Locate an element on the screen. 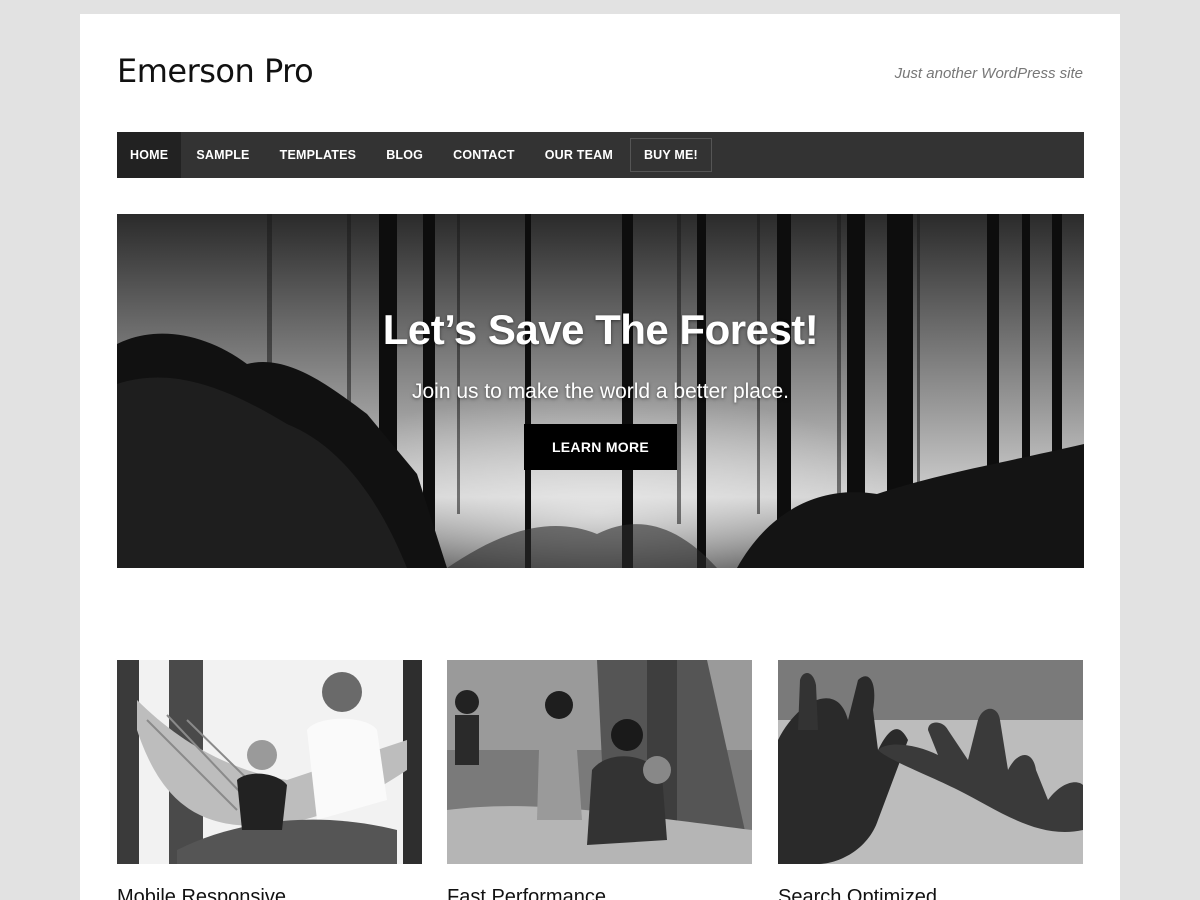  feature-card-search-optimized: Search Optimized is located at coordinates (930, 780).